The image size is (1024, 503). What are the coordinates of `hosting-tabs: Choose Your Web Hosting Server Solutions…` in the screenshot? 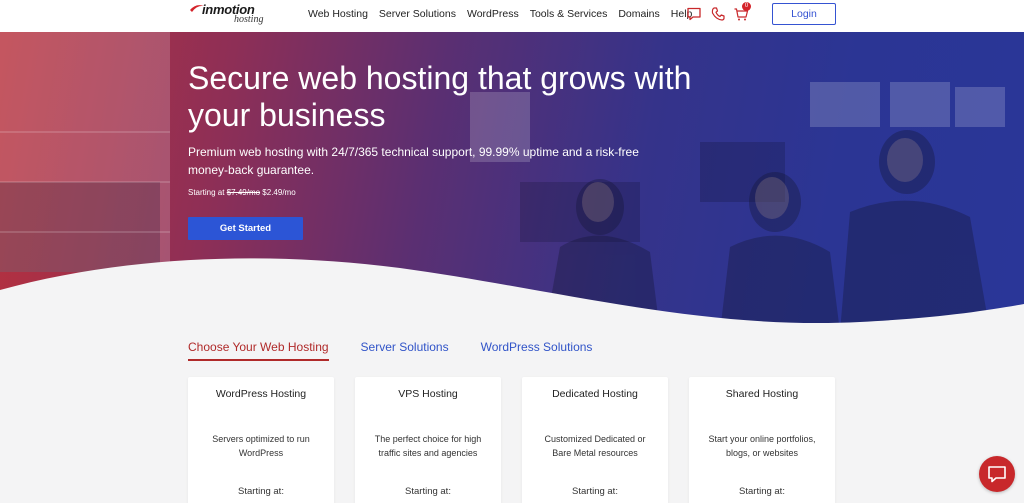 It's located at (406, 350).